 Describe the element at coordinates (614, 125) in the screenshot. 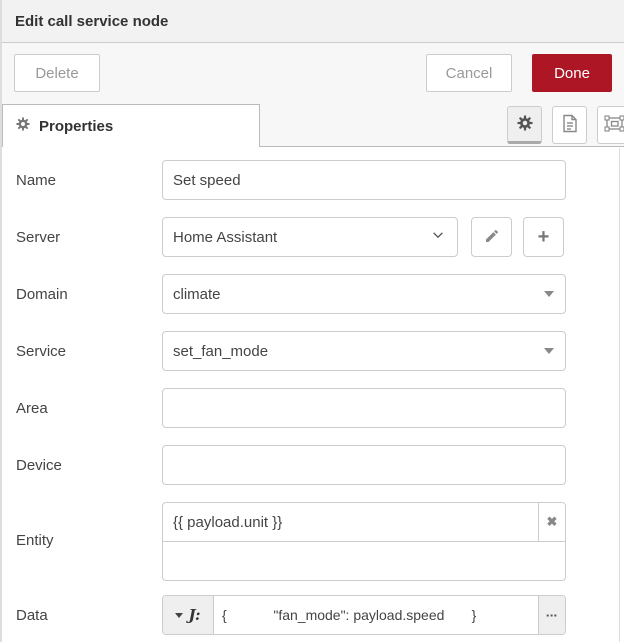

I see `appearance-icon` at that location.